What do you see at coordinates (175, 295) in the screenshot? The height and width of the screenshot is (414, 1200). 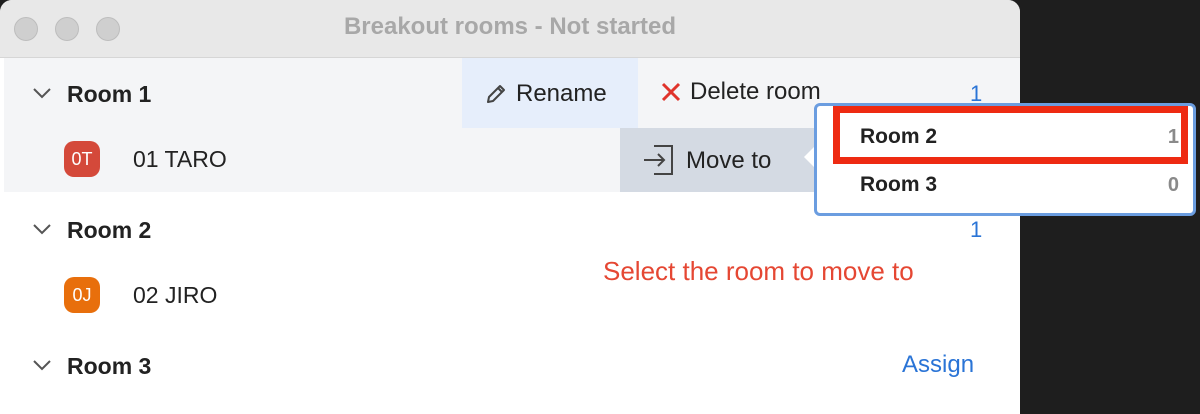 I see `participant-name: 02 JIRO` at bounding box center [175, 295].